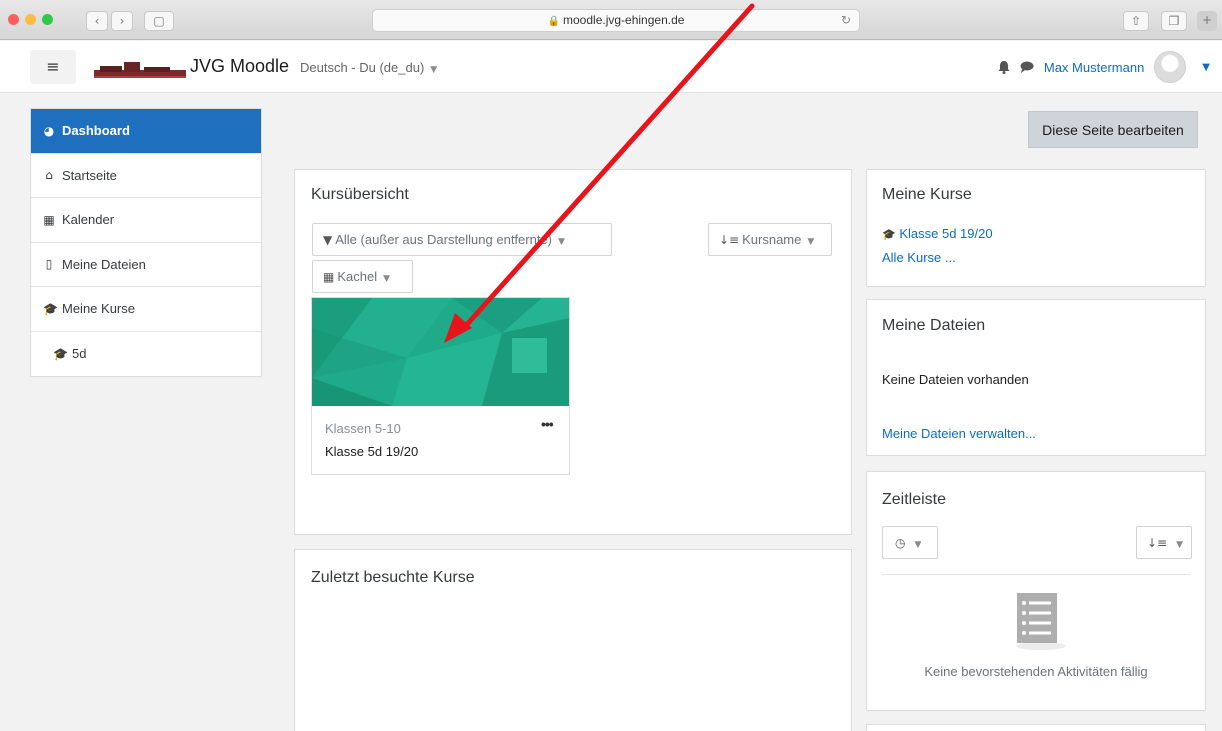 The image size is (1222, 731). I want to click on browser-toolbar: ‹ › ▢ 🔒 moodle.jvg-ehingen.de ↻ ⇧ ❐ +, so click(611, 20).